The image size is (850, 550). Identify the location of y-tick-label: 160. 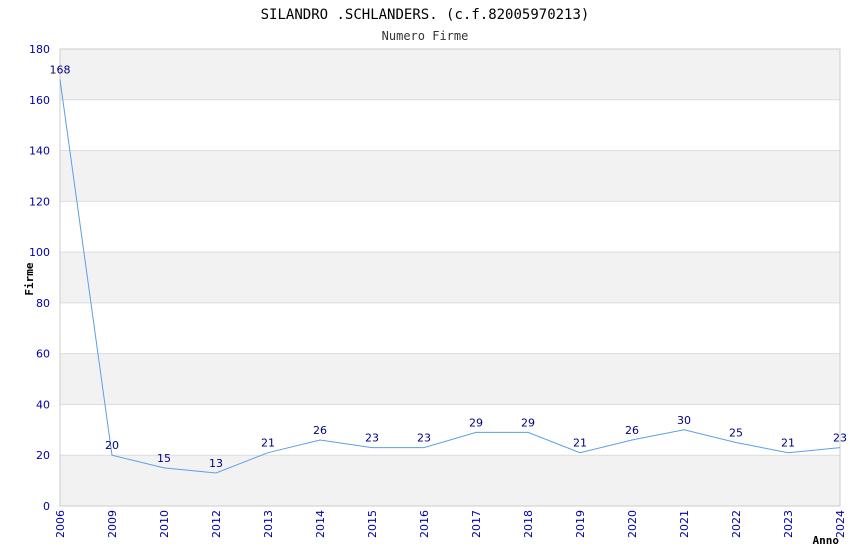
(39, 100).